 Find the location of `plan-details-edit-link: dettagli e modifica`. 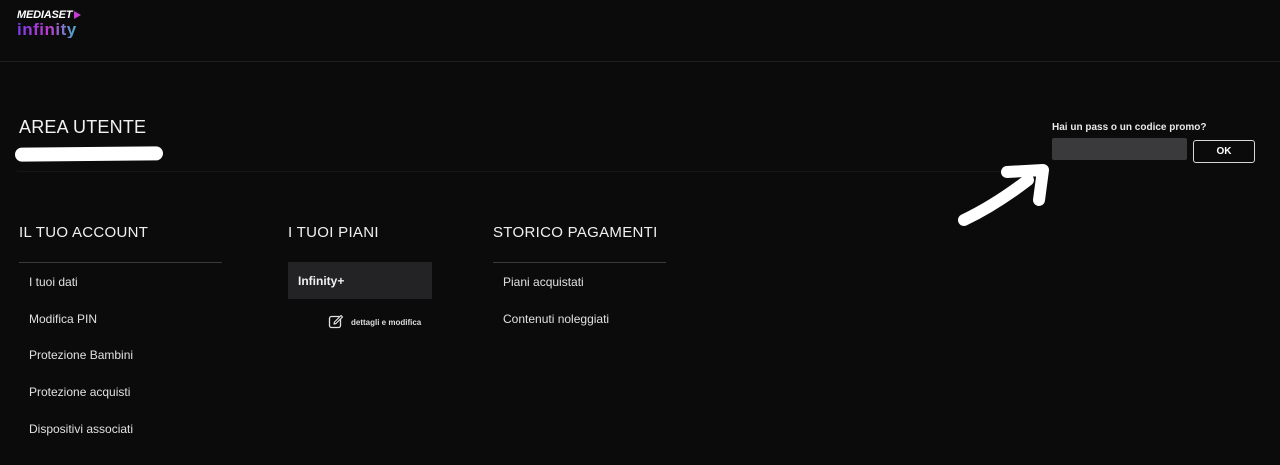

plan-details-edit-link: dettagli e modifica is located at coordinates (374, 322).